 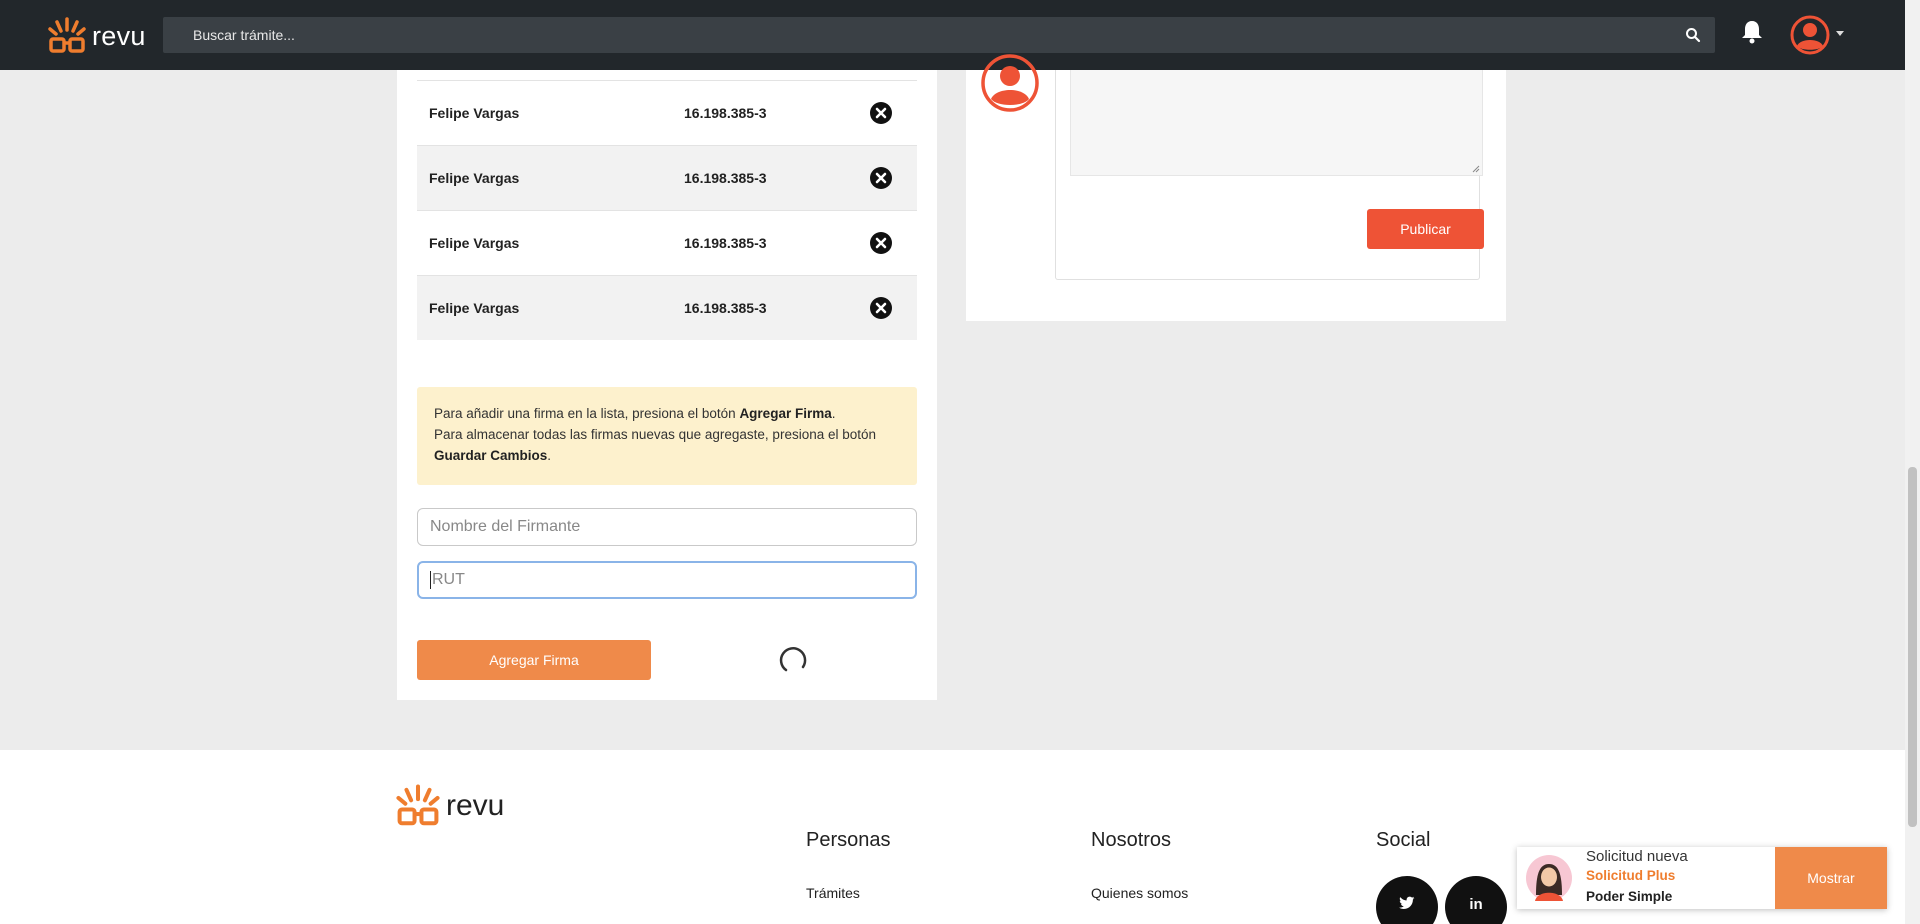 What do you see at coordinates (1752, 32) in the screenshot?
I see `bell-icon` at bounding box center [1752, 32].